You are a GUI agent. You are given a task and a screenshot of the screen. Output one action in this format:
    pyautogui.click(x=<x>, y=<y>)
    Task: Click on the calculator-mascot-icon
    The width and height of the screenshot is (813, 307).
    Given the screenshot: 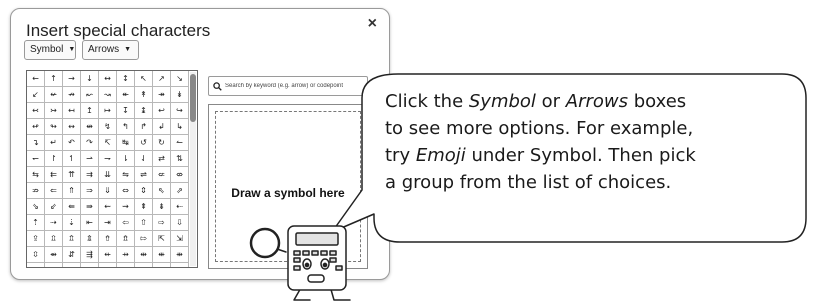 What is the action you would take?
    pyautogui.click(x=300, y=263)
    